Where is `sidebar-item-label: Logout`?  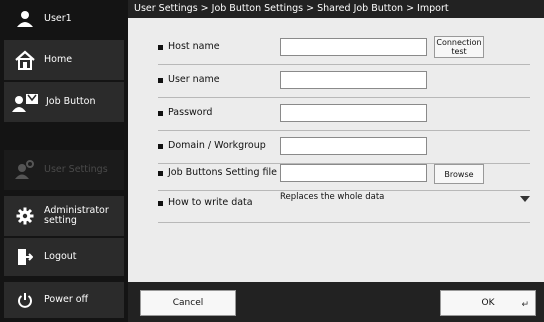 sidebar-item-label: Logout is located at coordinates (60, 256).